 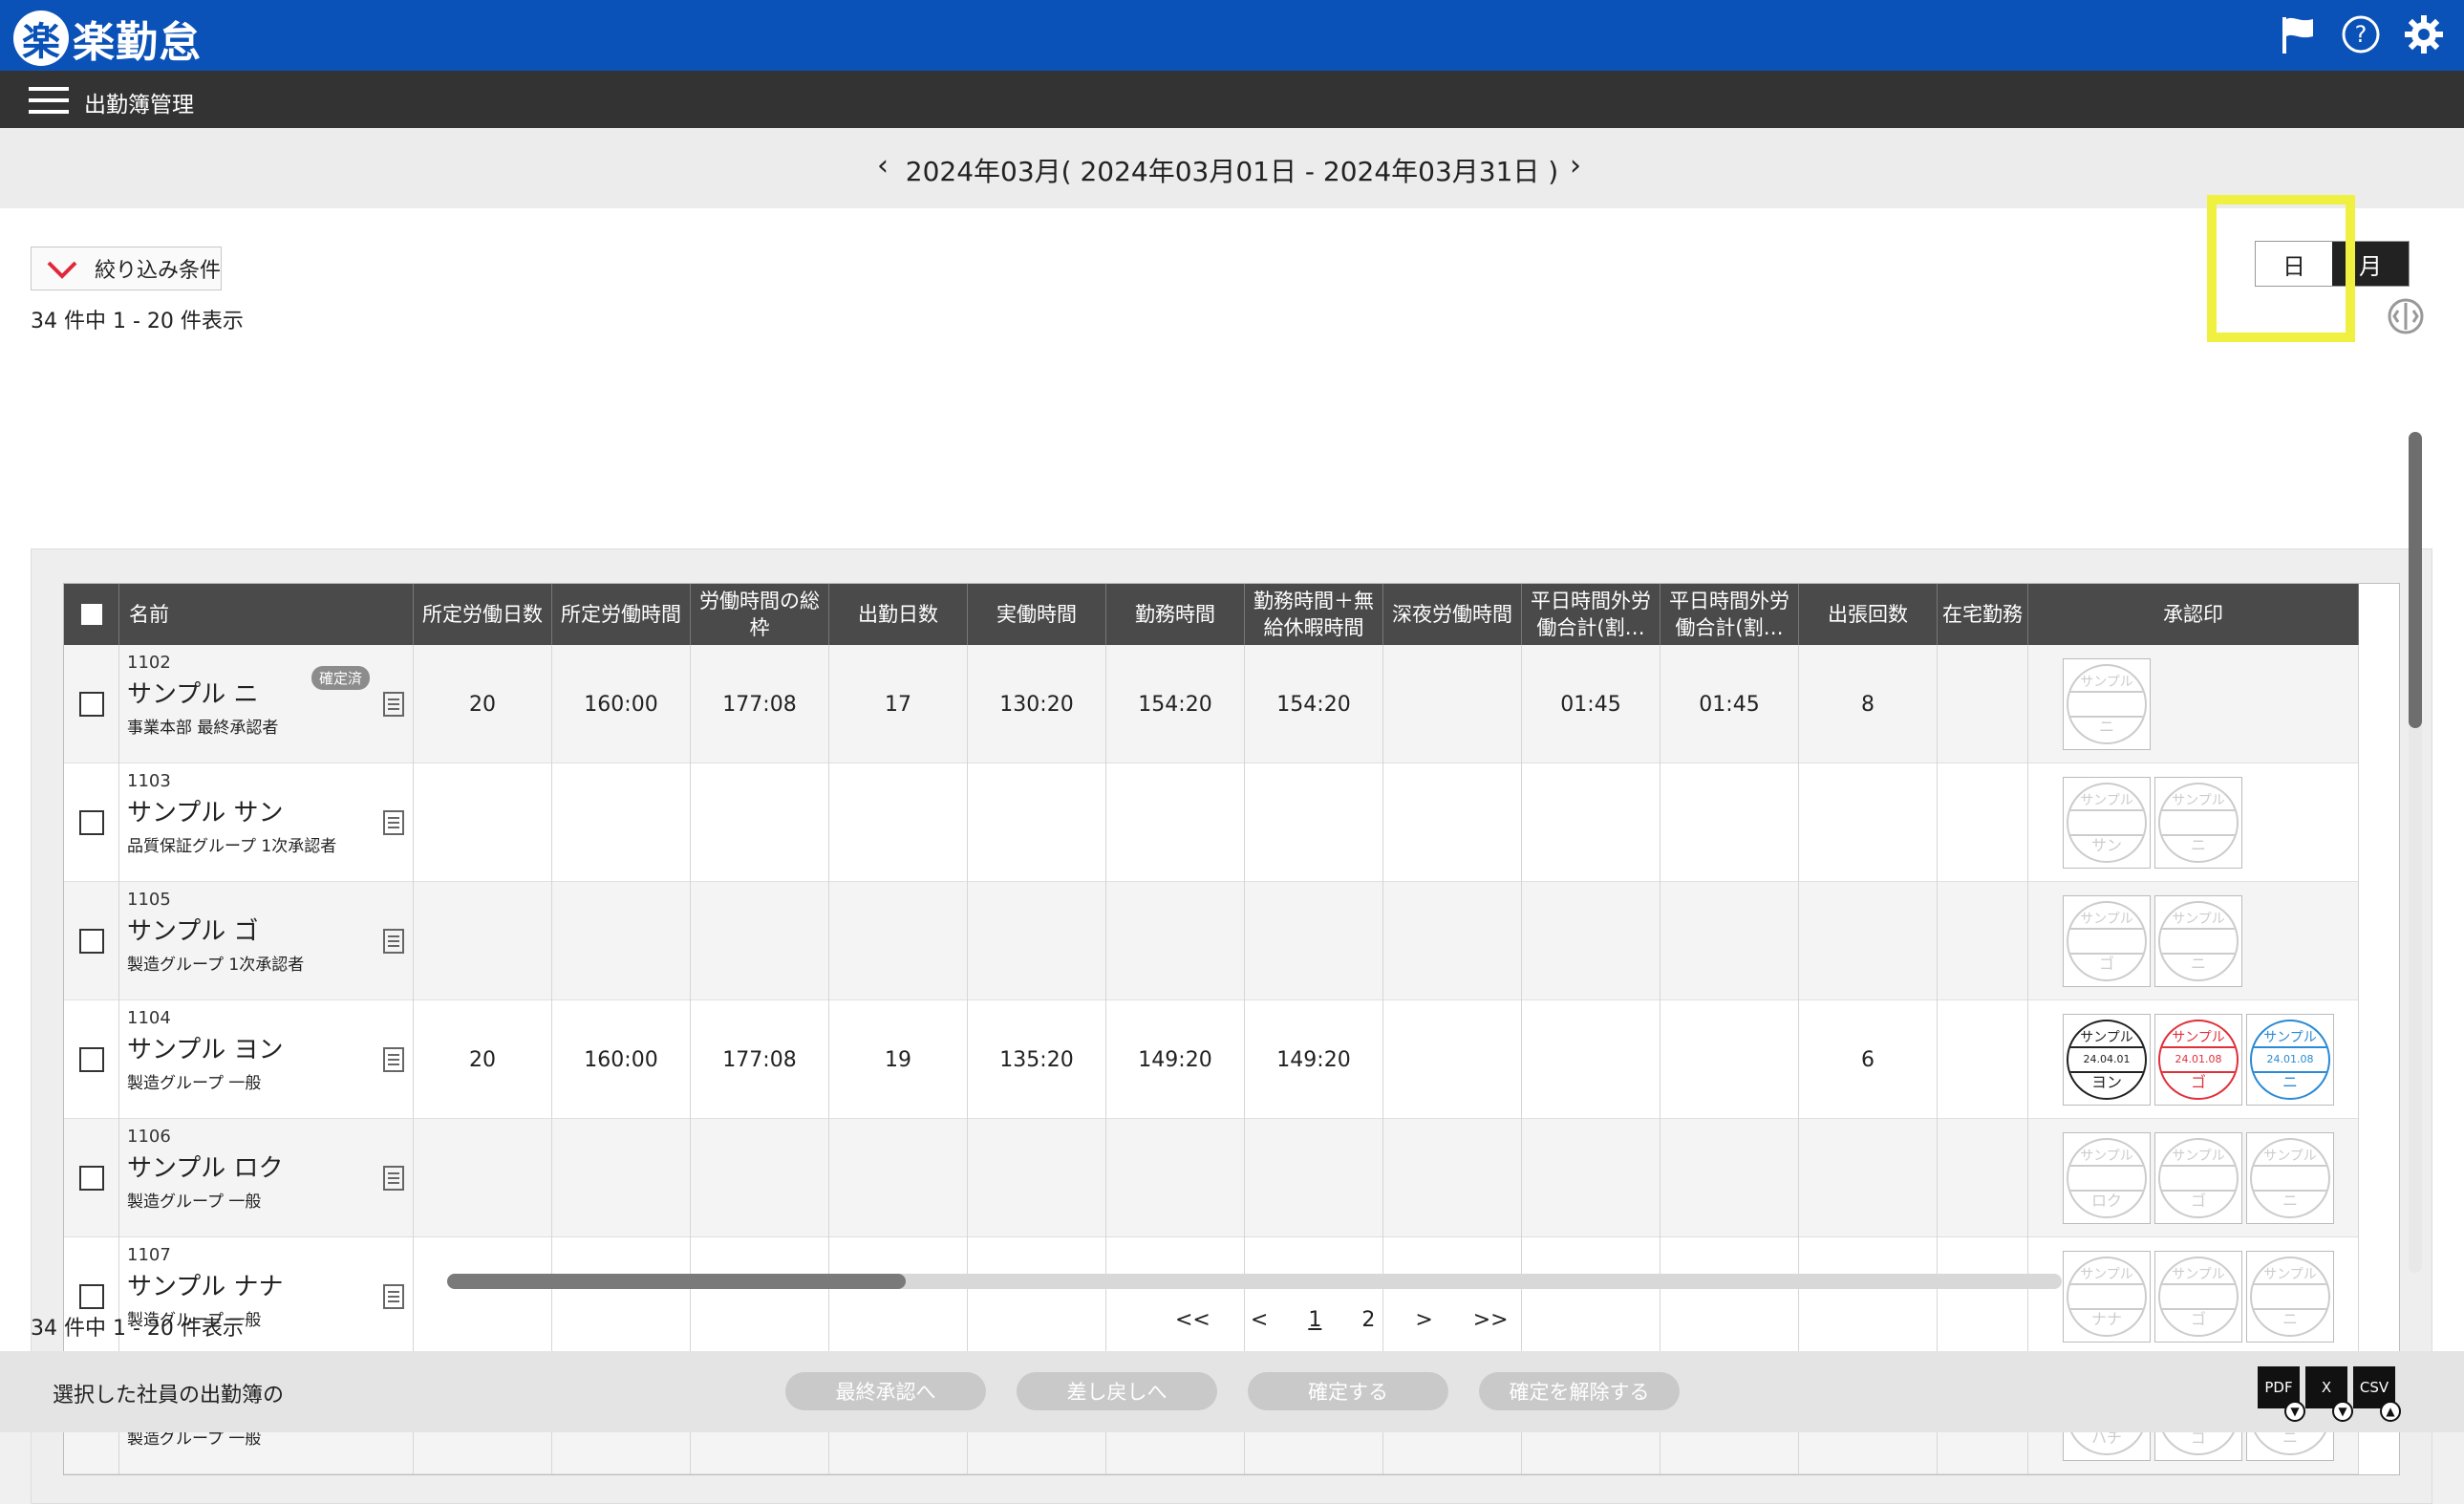 I want to click on employee-name: サンプル ゴ, so click(x=252, y=929).